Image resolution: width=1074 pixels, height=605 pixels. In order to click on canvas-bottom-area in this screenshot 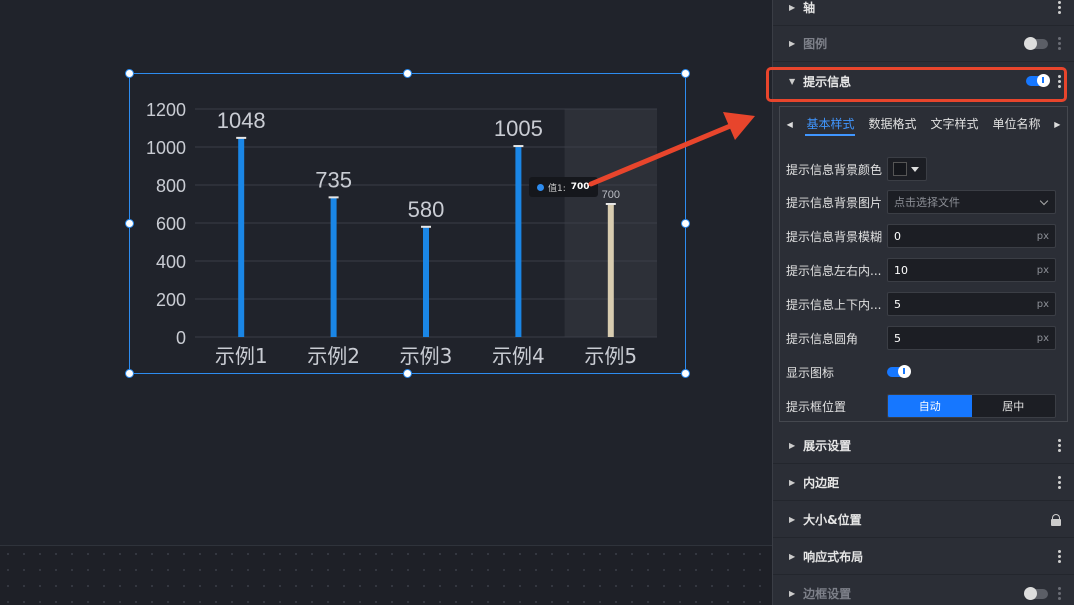, I will do `click(386, 575)`.